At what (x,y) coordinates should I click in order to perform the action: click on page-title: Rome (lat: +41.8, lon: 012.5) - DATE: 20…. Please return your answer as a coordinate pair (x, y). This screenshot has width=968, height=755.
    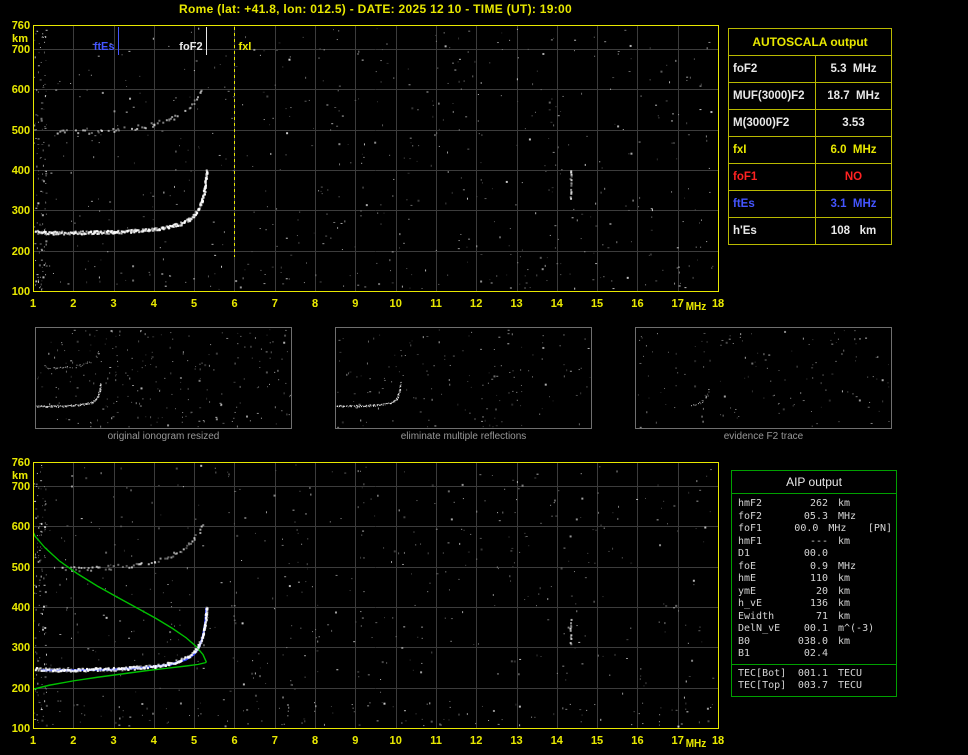
    Looking at the image, I should click on (375, 9).